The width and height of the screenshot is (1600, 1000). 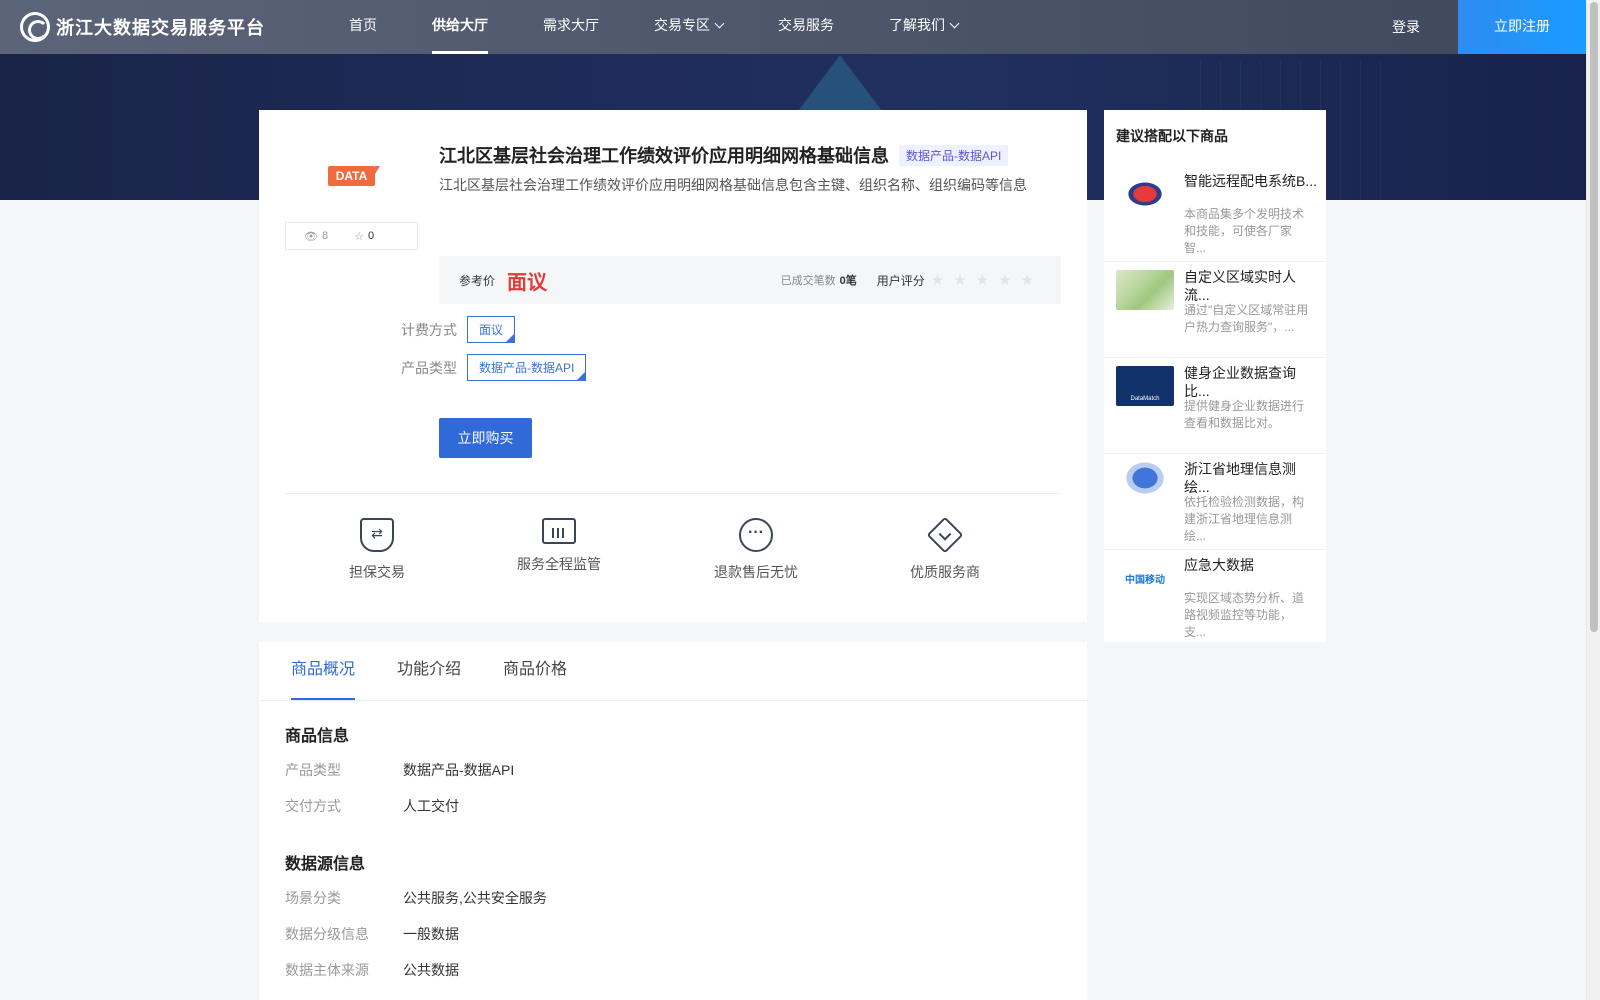 I want to click on price-label: 参考价, so click(x=477, y=280).